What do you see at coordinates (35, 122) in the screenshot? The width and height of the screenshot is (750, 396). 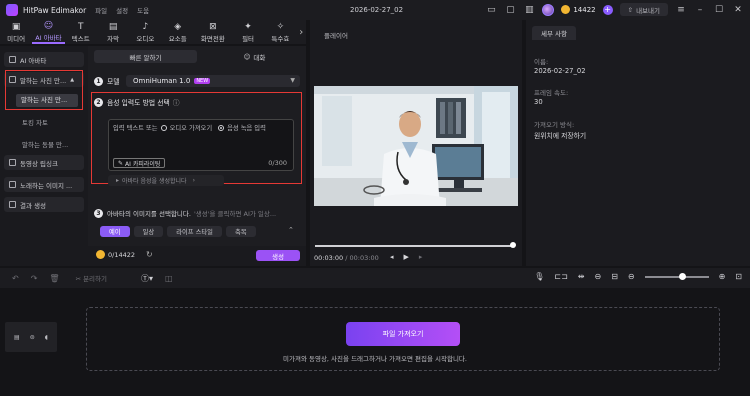 I see `sidebar-subitem-talking-toto: 토킹 자토` at bounding box center [35, 122].